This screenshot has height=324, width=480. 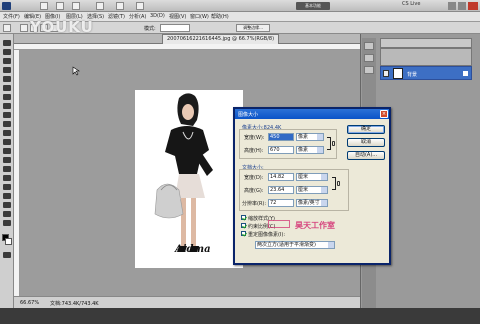 What do you see at coordinates (369, 46) in the screenshot?
I see `layers-panel-icon` at bounding box center [369, 46].